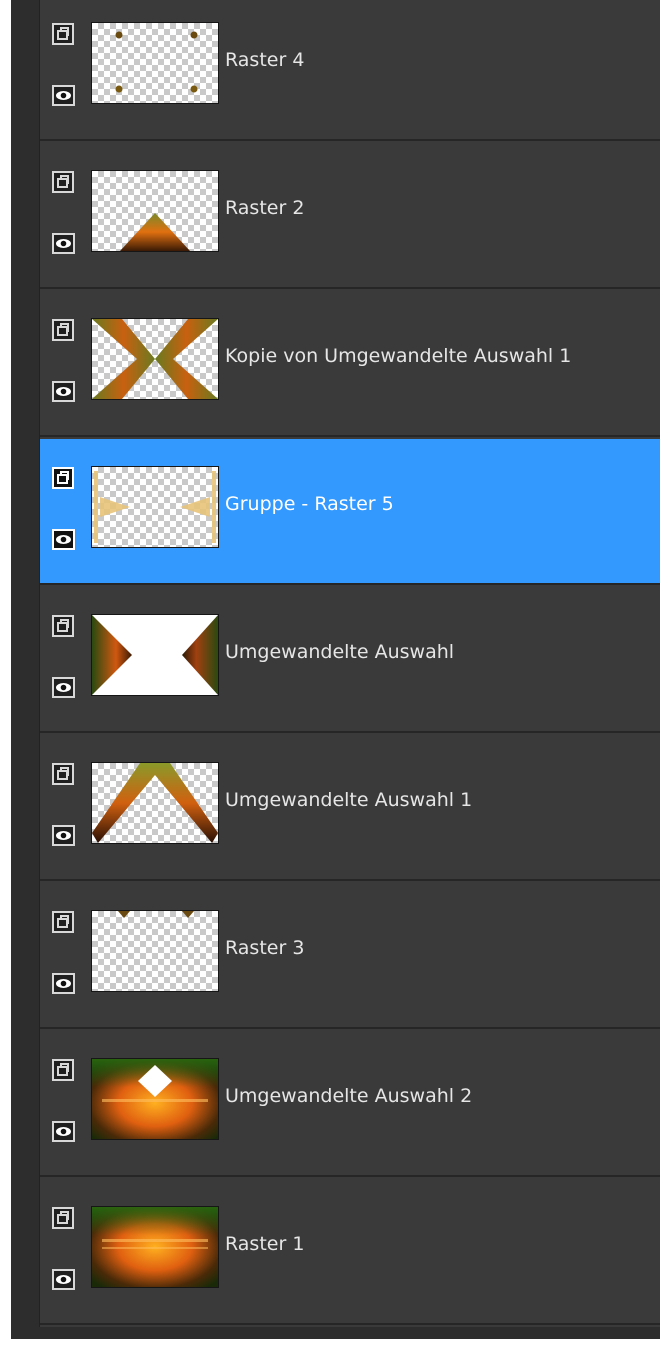  Describe the element at coordinates (265, 60) in the screenshot. I see `layer-name: Raster 4` at that location.